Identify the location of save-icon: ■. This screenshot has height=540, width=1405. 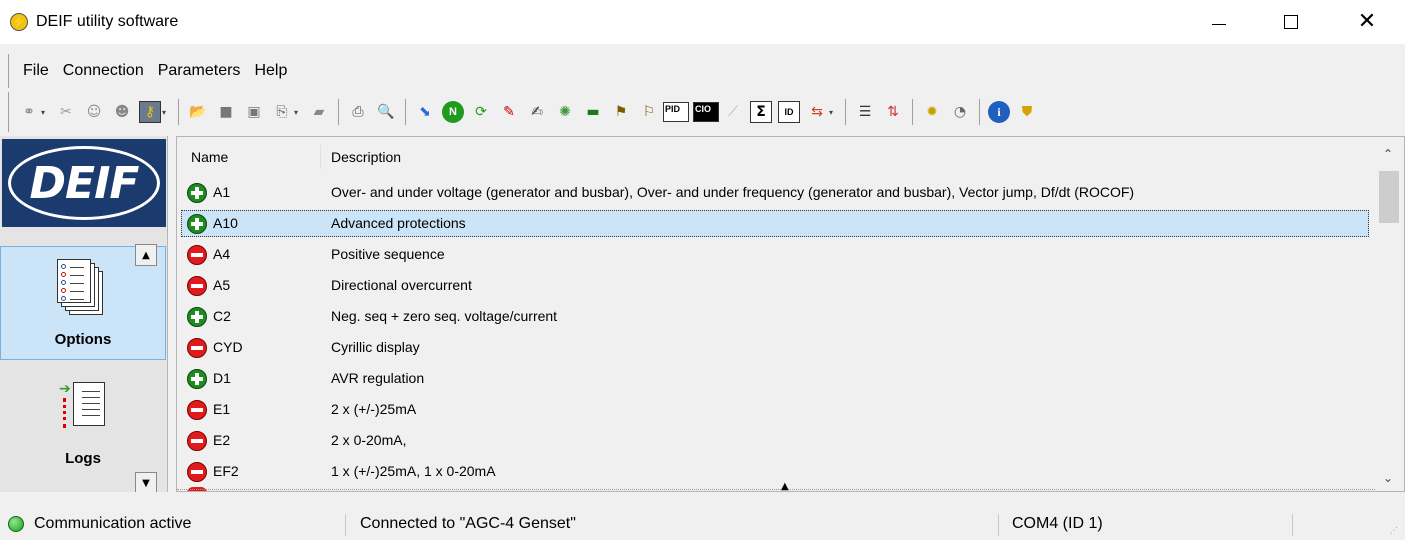
(226, 112).